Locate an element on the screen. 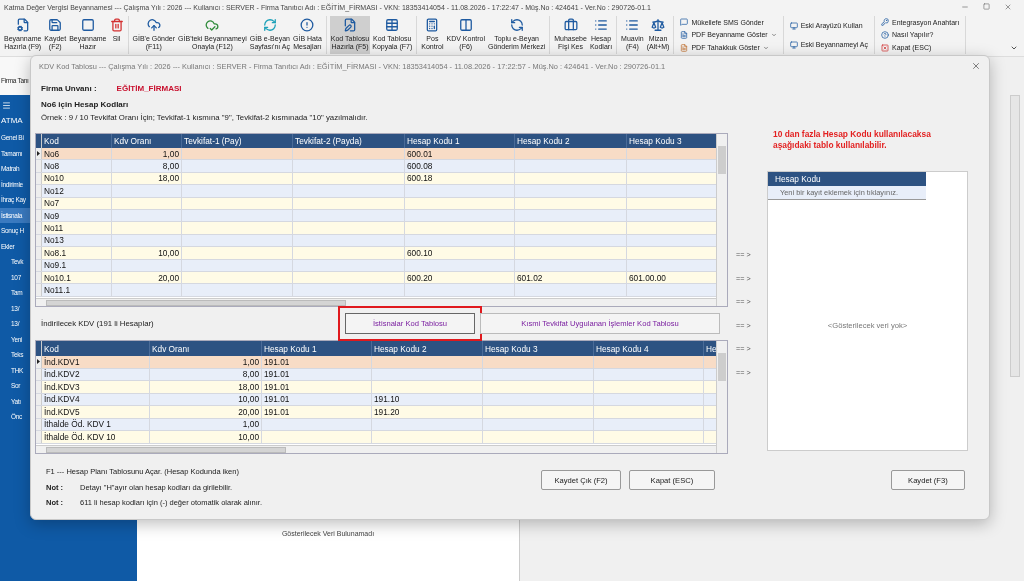 The width and height of the screenshot is (1024, 581). cloud-upload-icon is located at coordinates (153, 25).